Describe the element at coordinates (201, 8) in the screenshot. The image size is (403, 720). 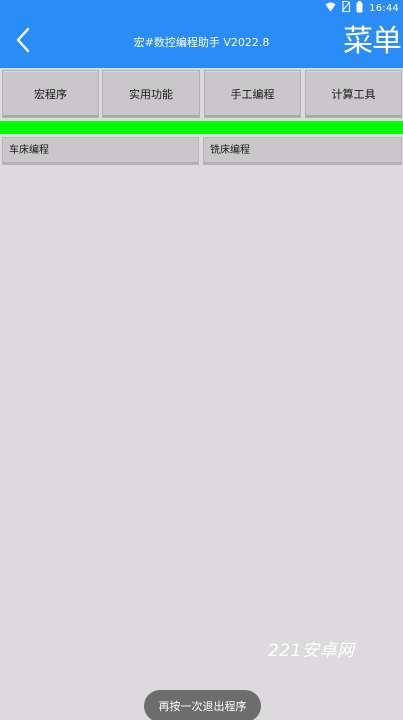
I see `status-bar: 16:44` at that location.